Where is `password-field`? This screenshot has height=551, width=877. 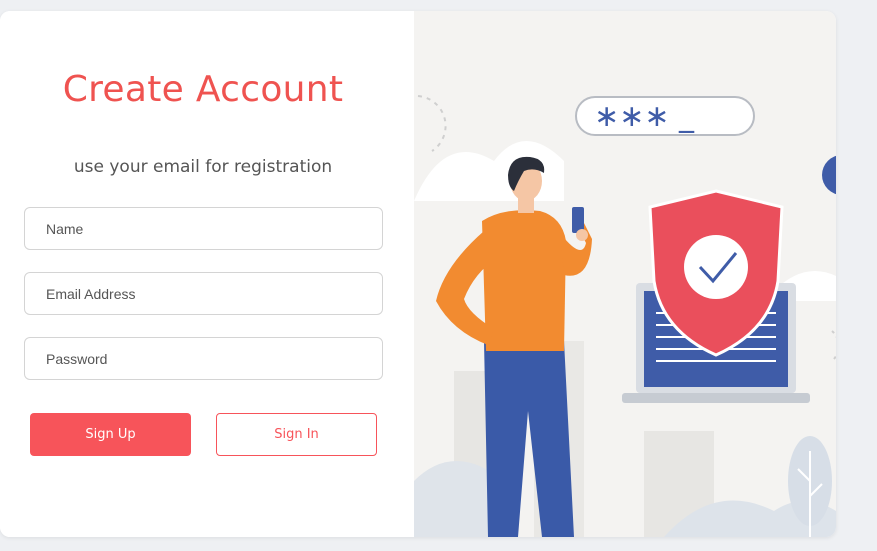
password-field is located at coordinates (203, 358).